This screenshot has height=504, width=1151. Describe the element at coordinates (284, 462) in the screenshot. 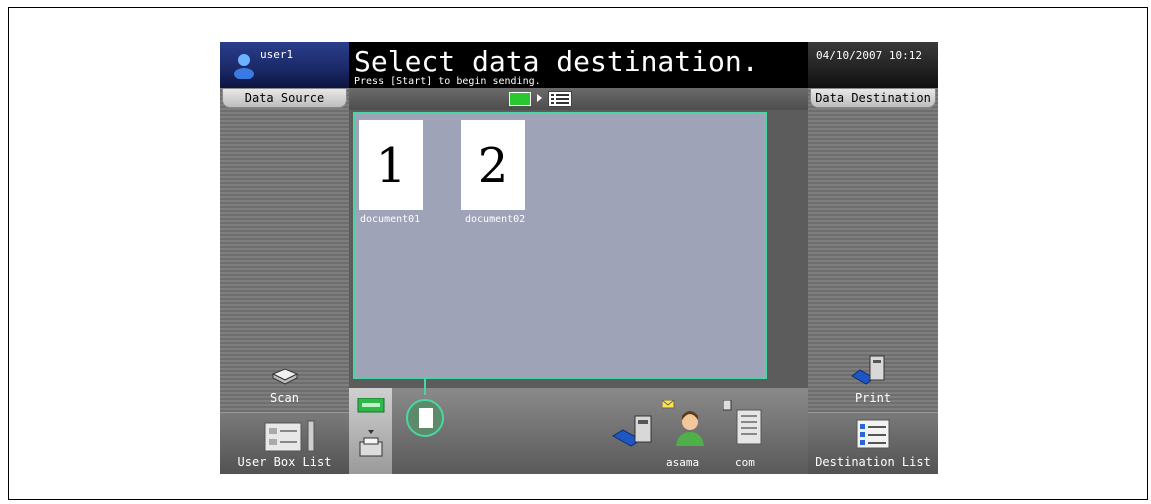

I see `user-box-list-label: User Box List` at that location.